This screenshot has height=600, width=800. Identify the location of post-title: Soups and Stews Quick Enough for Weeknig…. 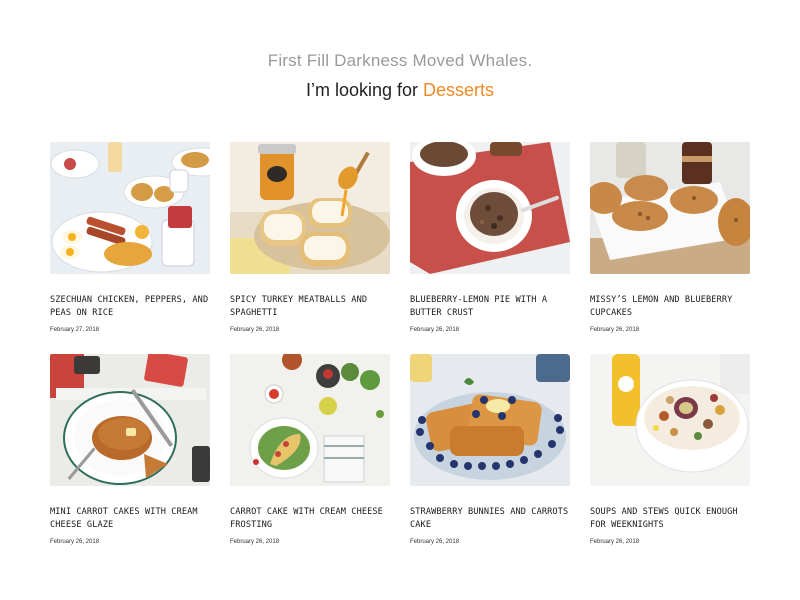
(670, 519).